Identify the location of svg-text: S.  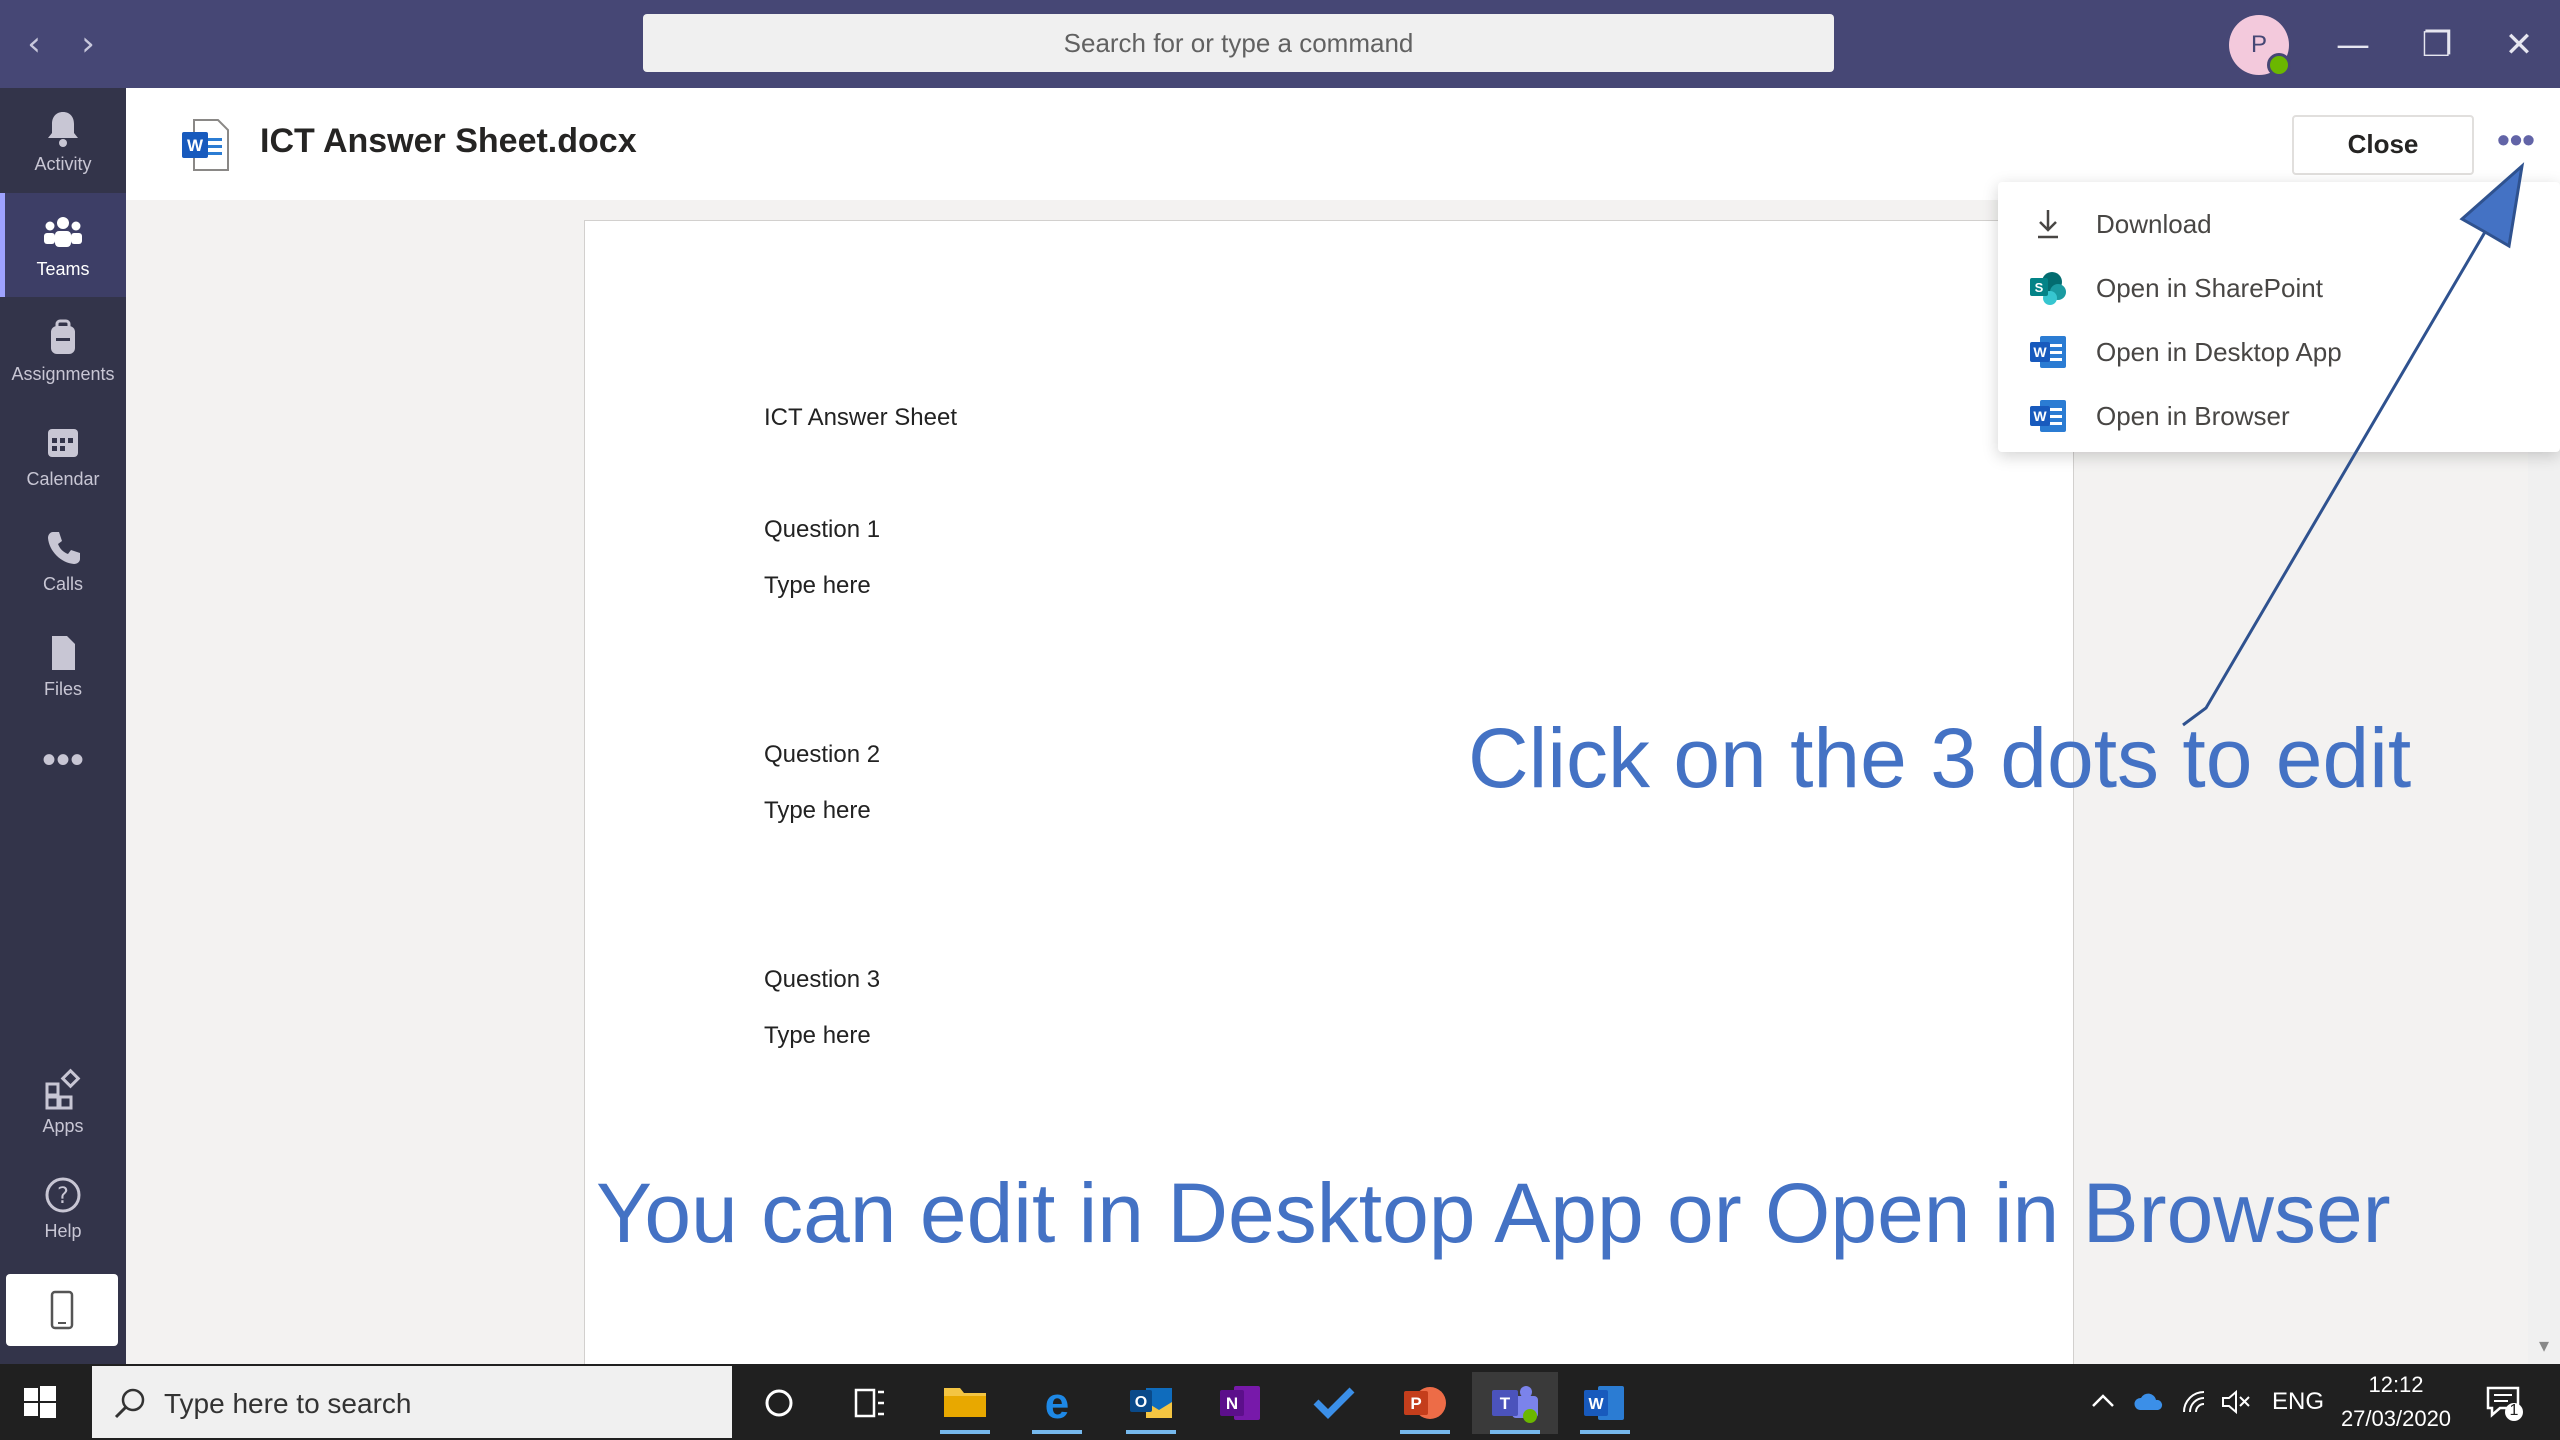
(2039, 287).